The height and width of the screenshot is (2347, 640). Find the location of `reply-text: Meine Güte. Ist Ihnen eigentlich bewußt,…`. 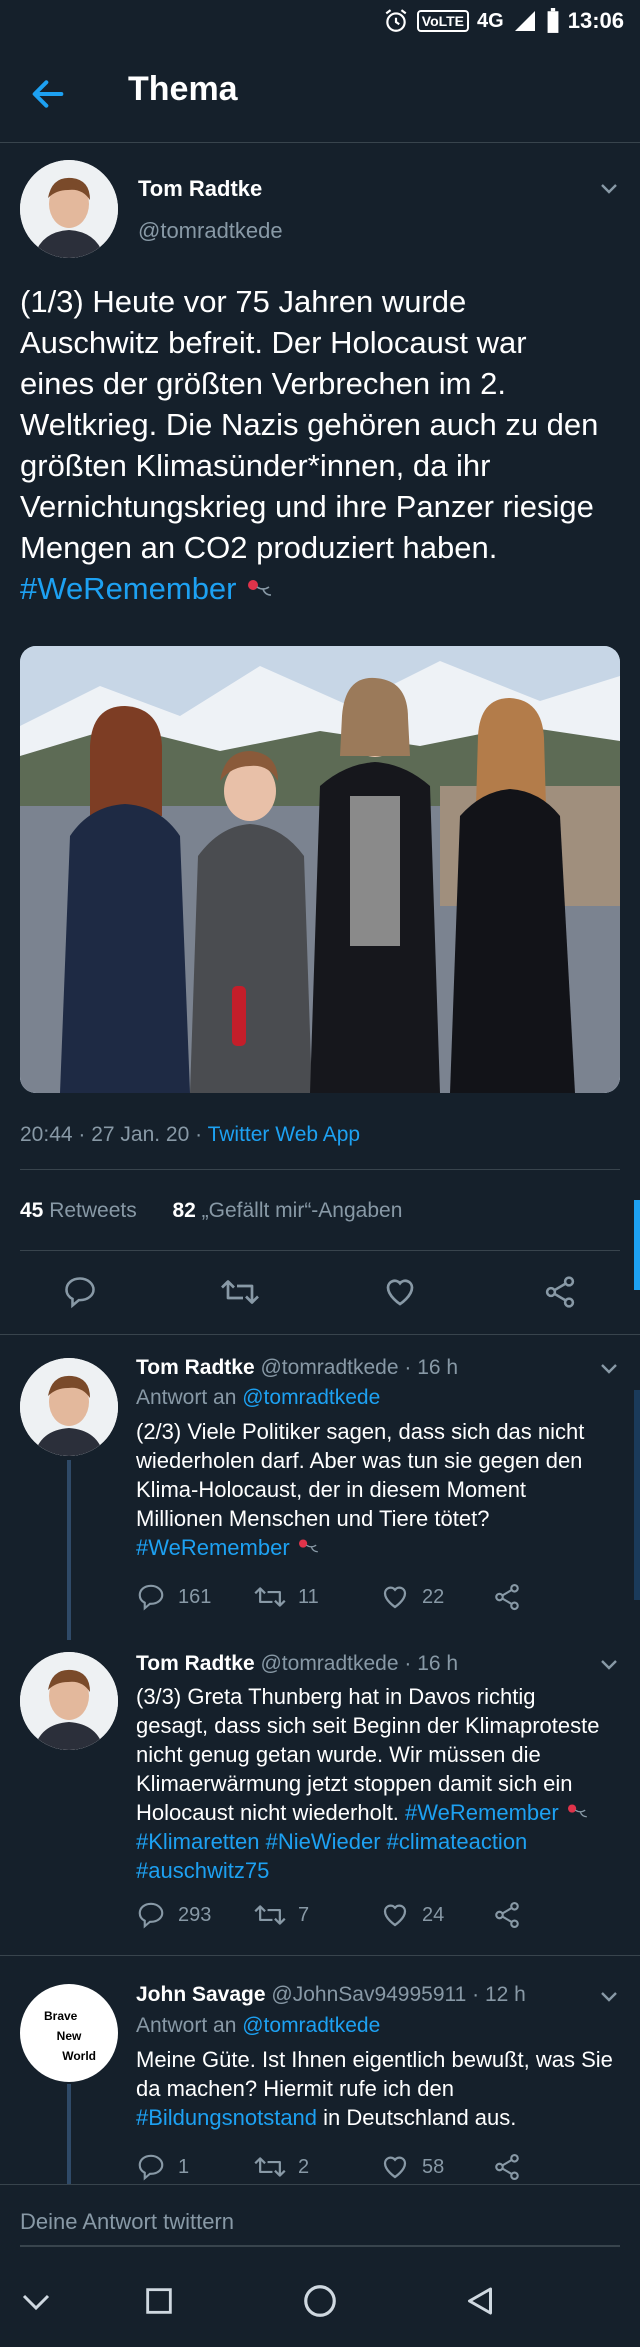

reply-text: Meine Güte. Ist Ihnen eigentlich bewußt,… is located at coordinates (374, 2088).